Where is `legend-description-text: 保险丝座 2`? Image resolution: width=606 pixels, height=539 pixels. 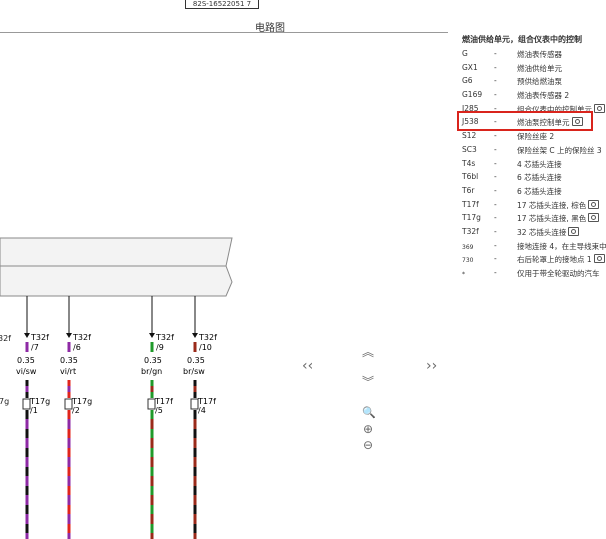
legend-description-text: 保险丝座 2 is located at coordinates (536, 137).